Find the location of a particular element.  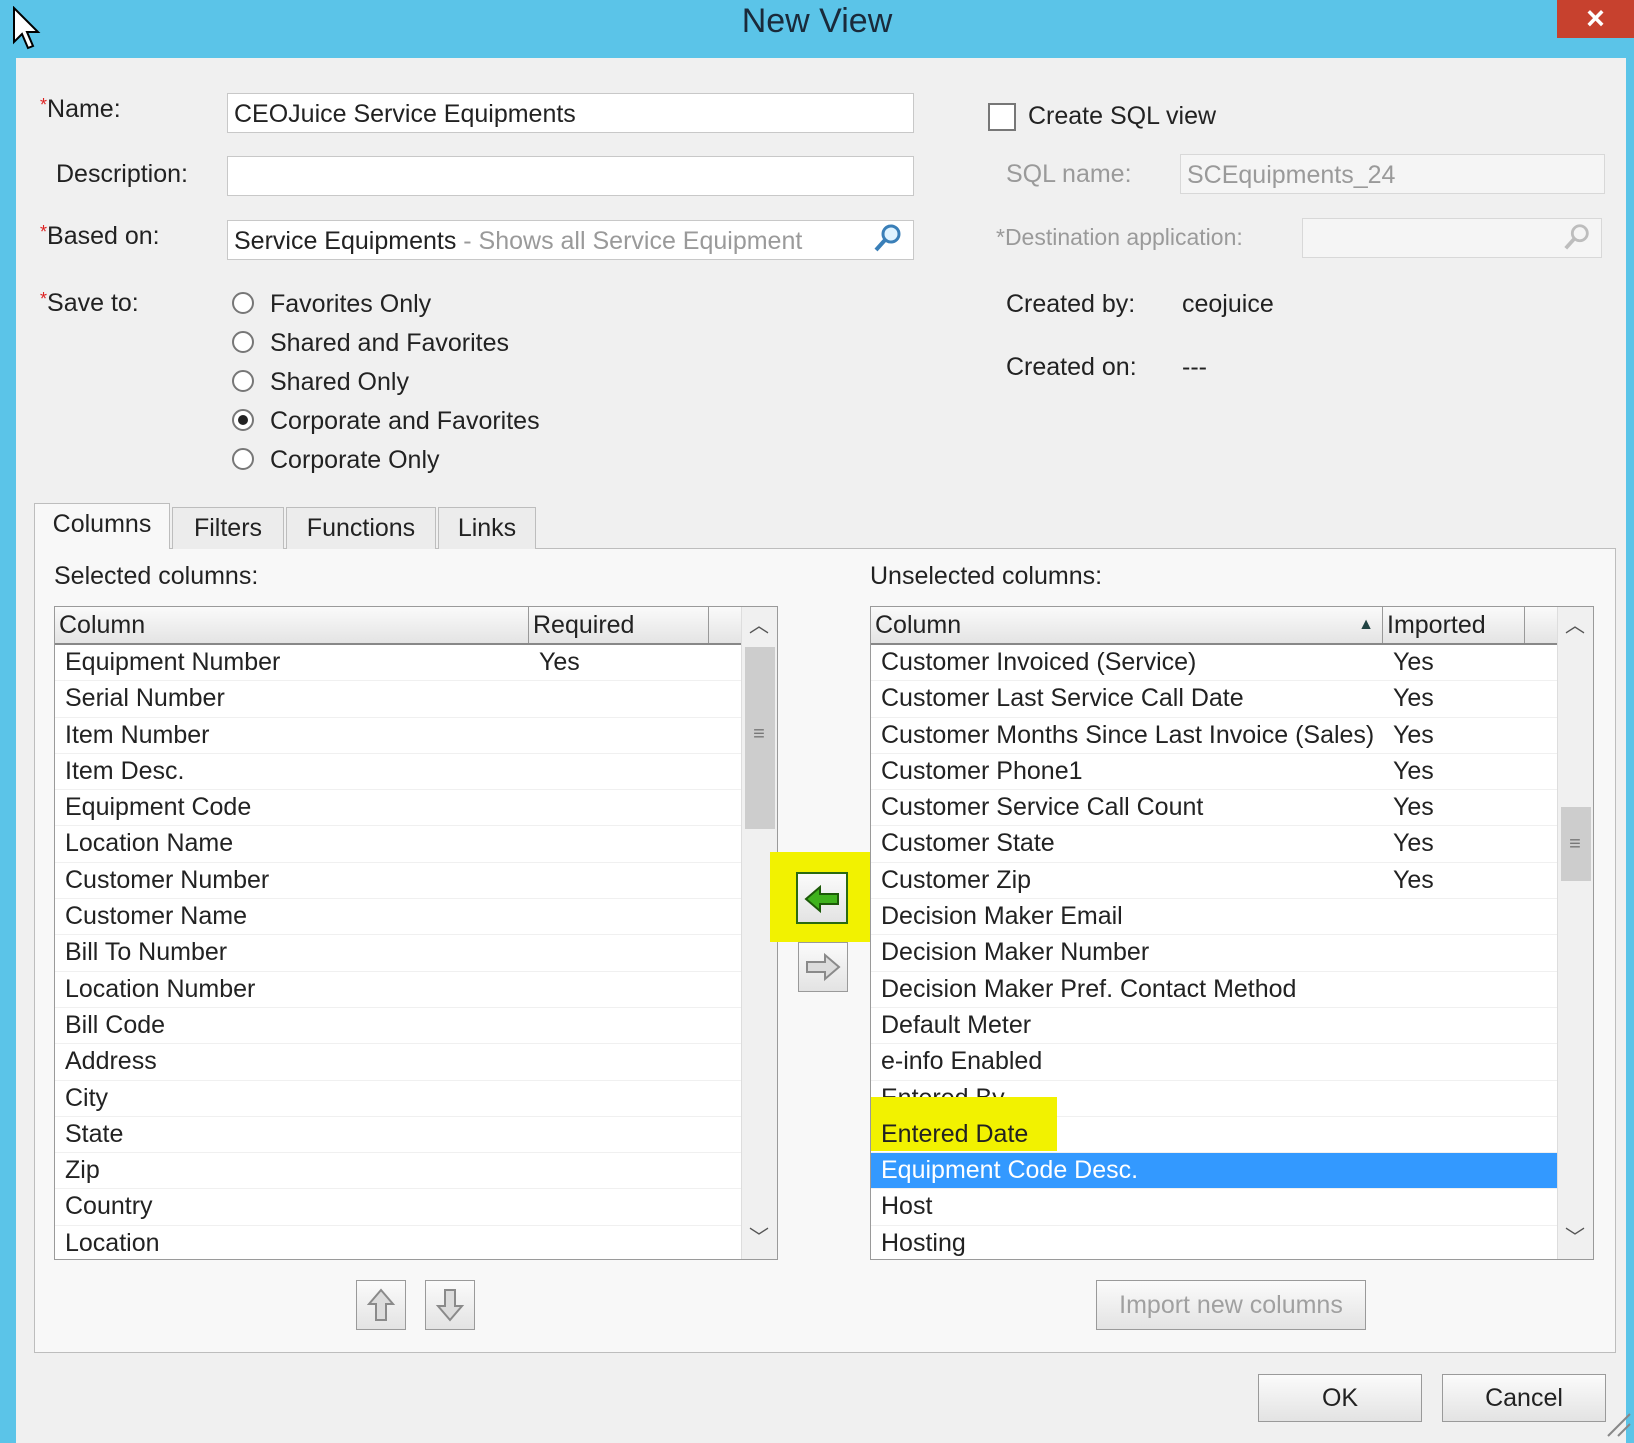

table-row: Customer Phone1 Yes is located at coordinates (1232, 772).